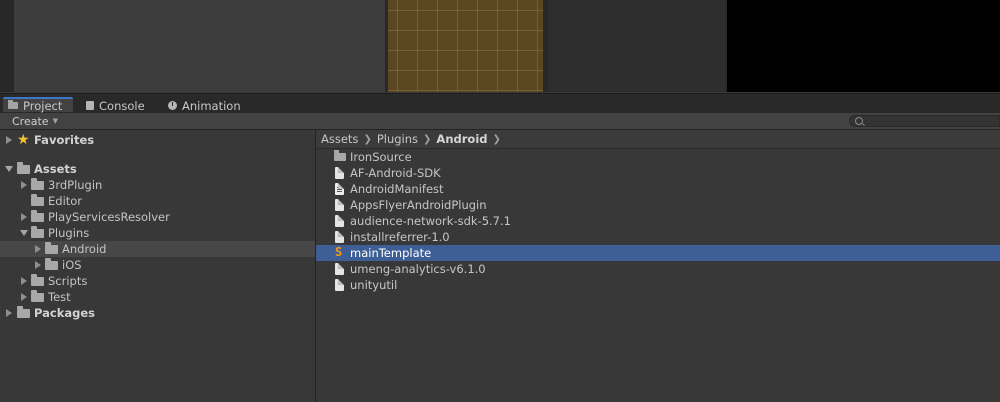 This screenshot has height=402, width=1000. I want to click on star-icon: ★, so click(23, 140).